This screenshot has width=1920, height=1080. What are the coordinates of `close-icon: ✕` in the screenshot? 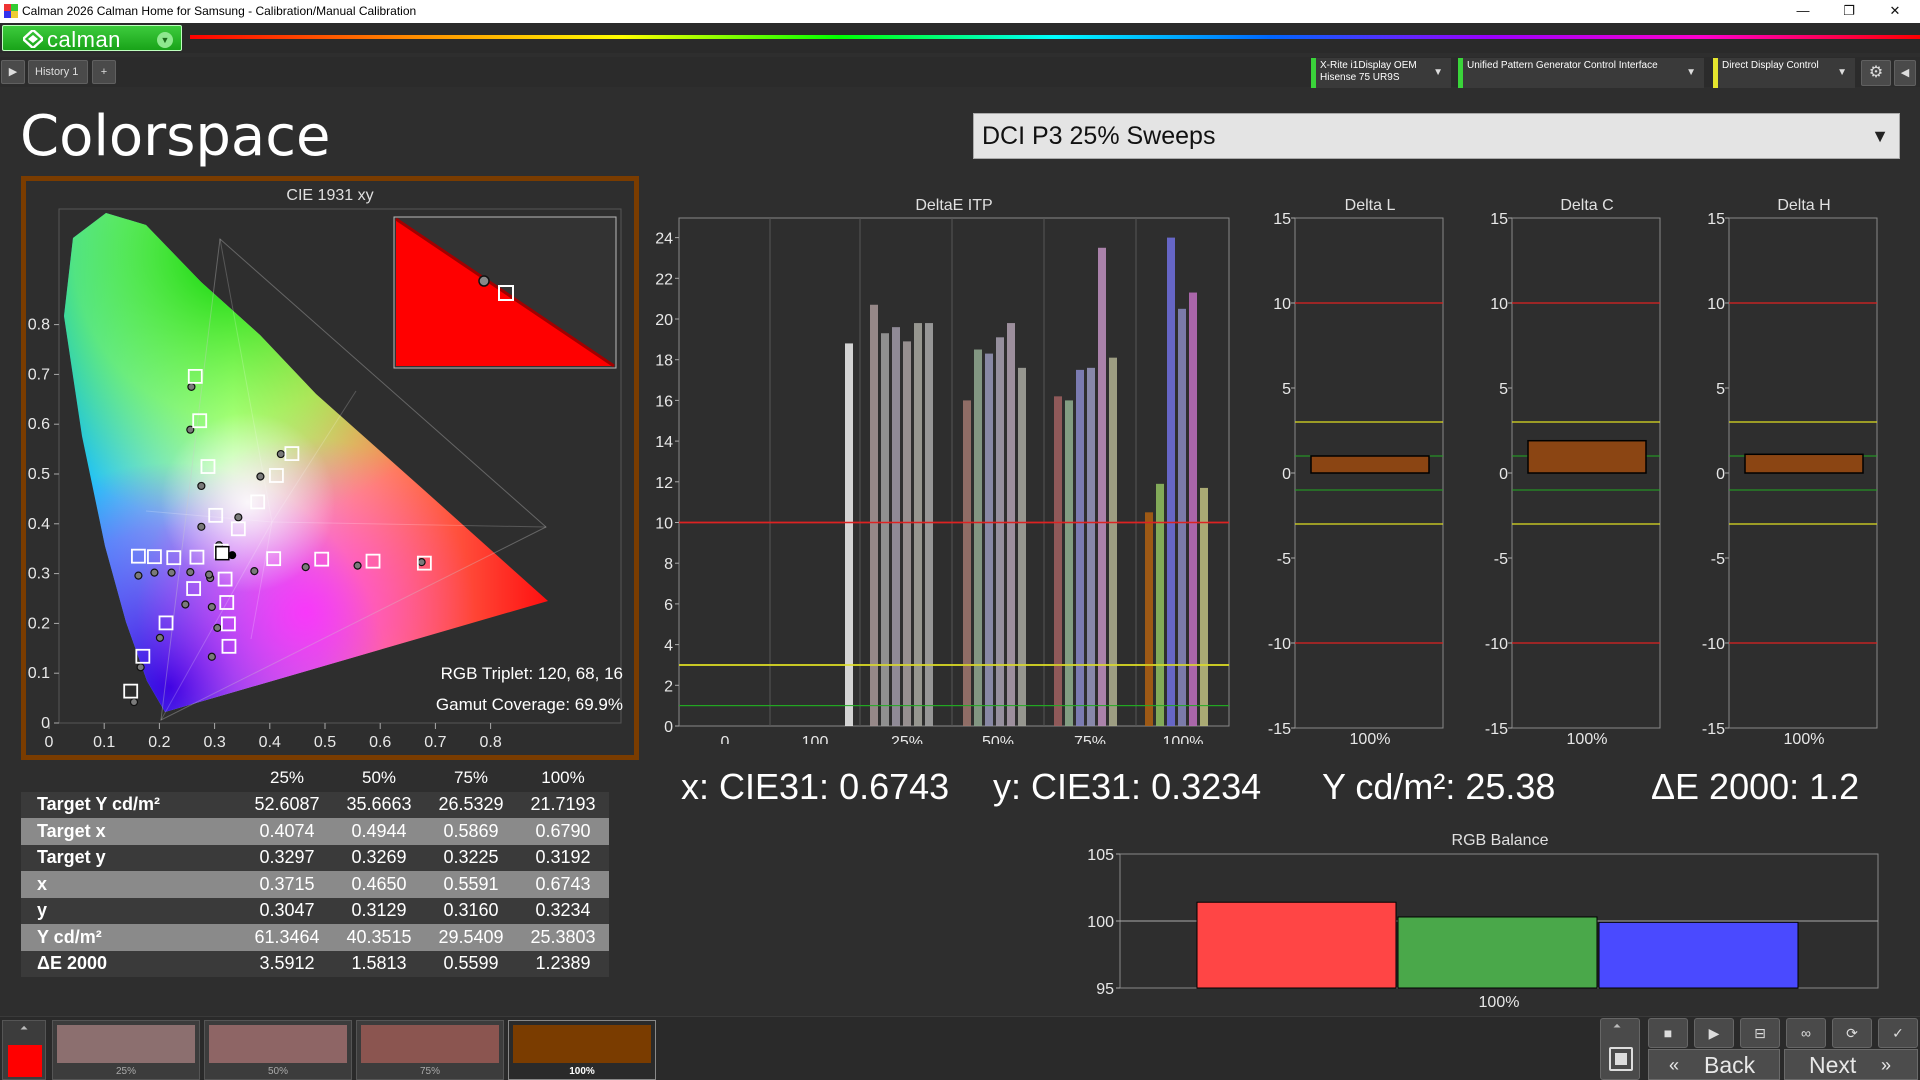 It's located at (1895, 11).